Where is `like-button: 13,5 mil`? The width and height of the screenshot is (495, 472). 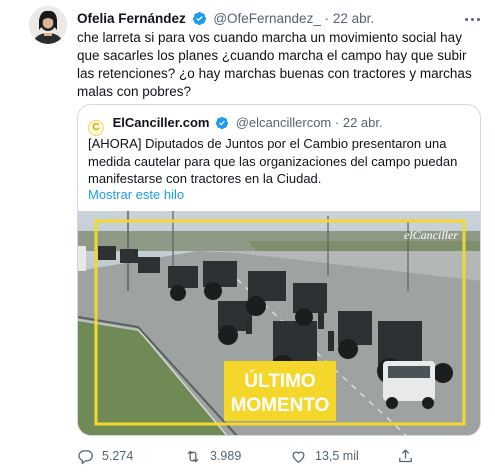
like-button: 13,5 mil is located at coordinates (324, 456).